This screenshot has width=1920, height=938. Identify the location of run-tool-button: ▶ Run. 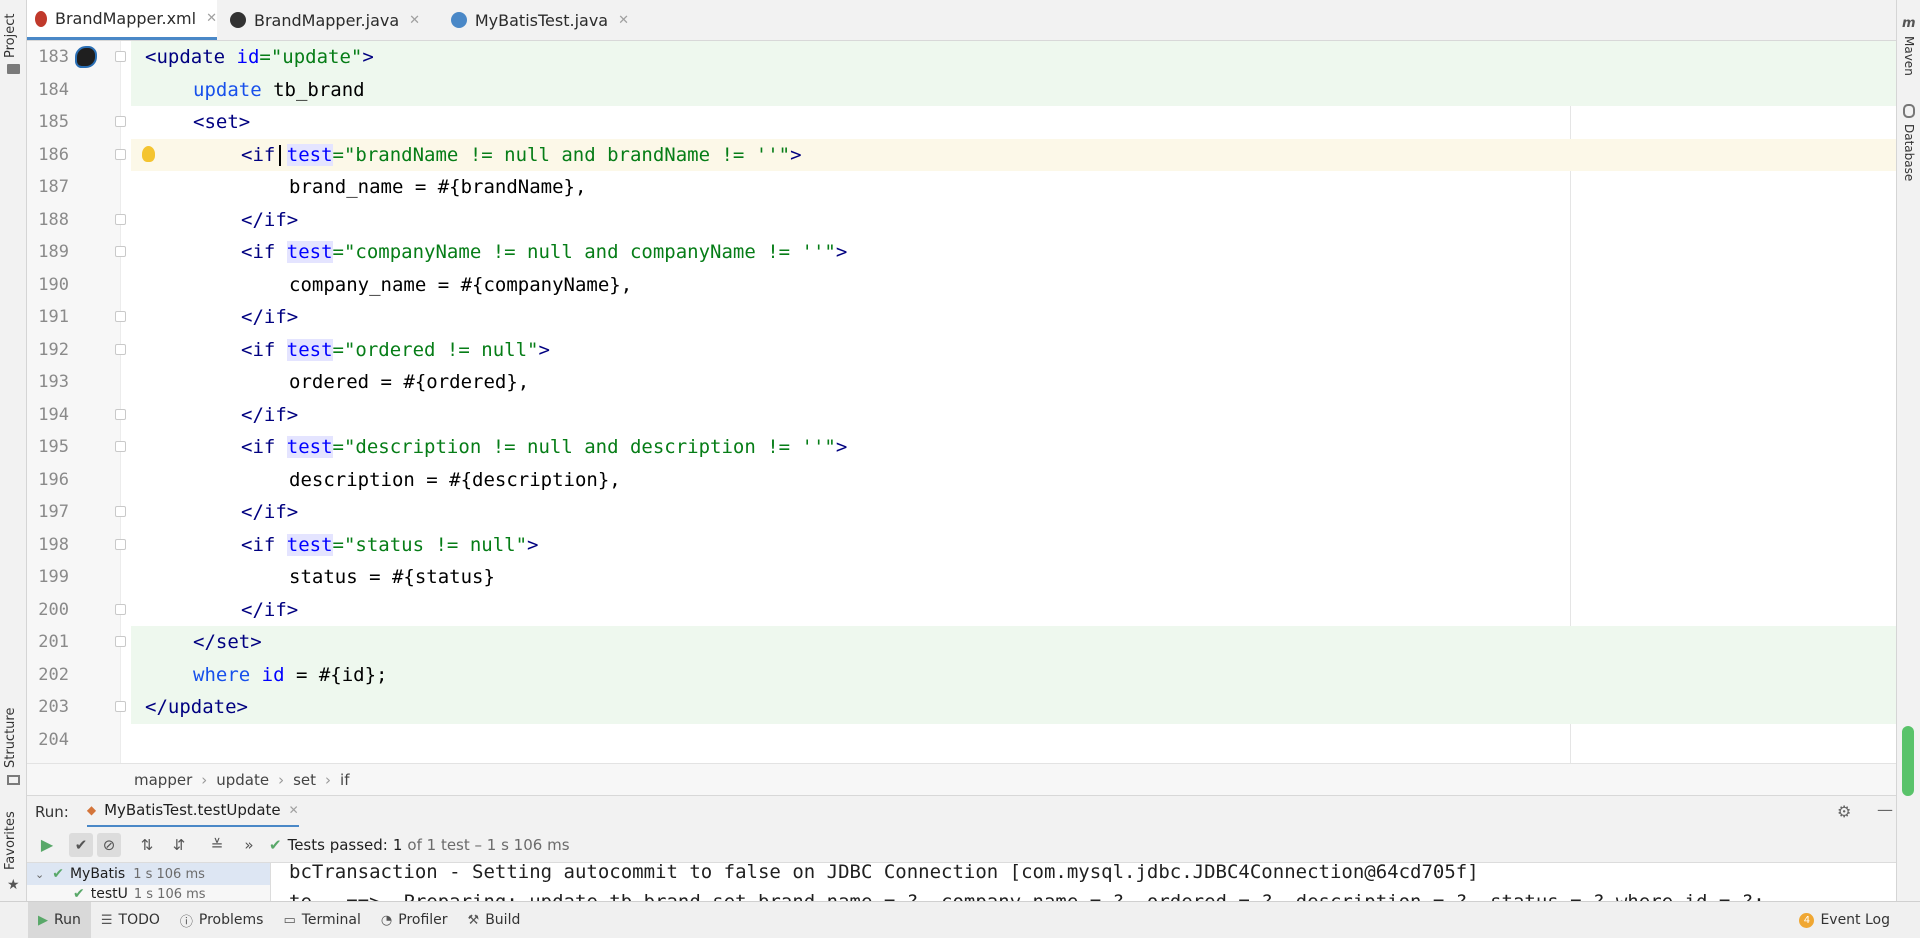
(59, 919).